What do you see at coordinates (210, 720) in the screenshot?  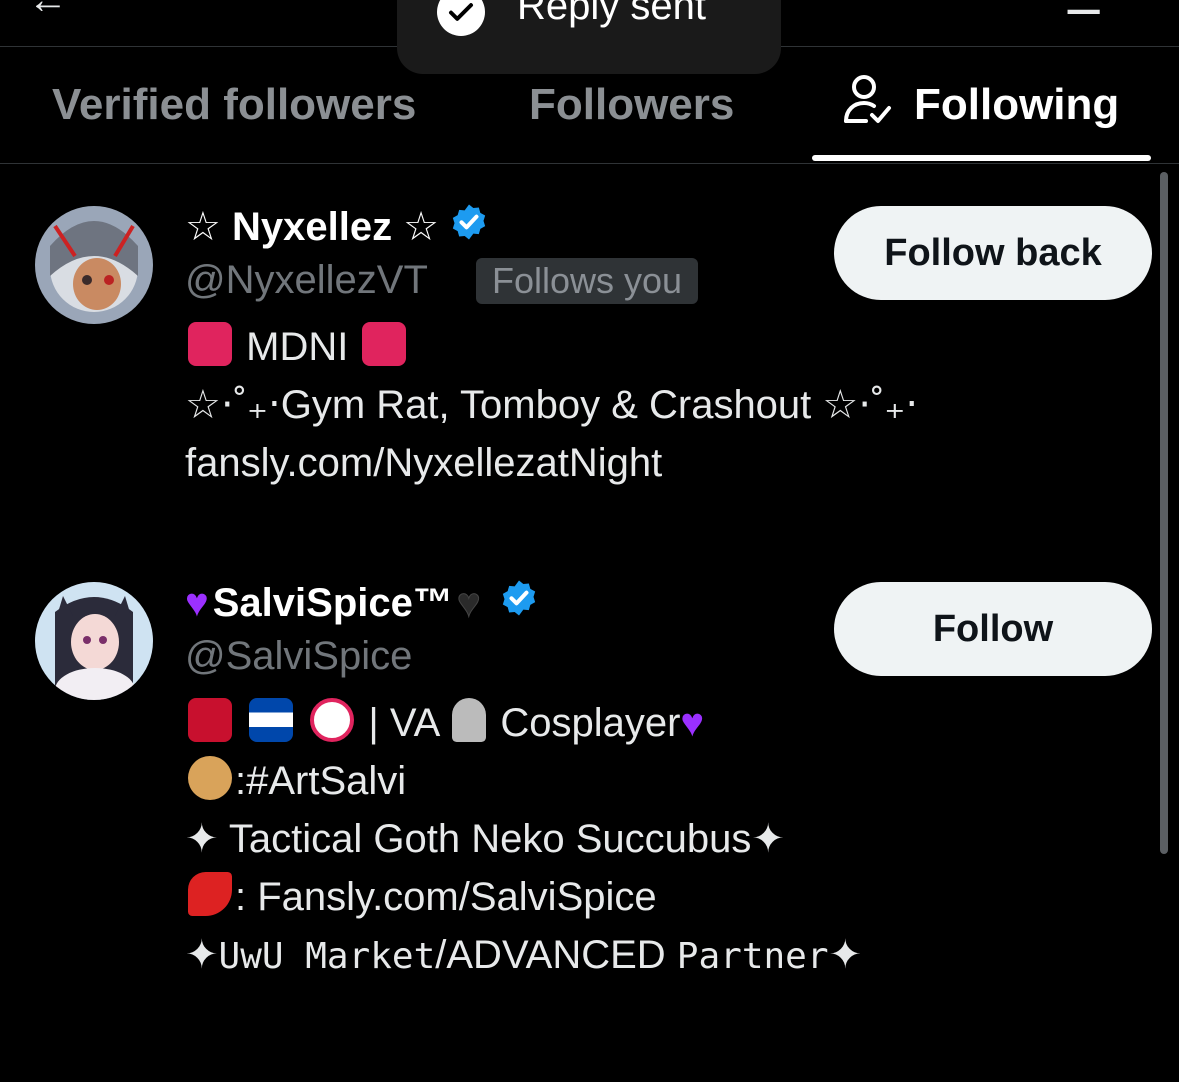 I see `lips-icon` at bounding box center [210, 720].